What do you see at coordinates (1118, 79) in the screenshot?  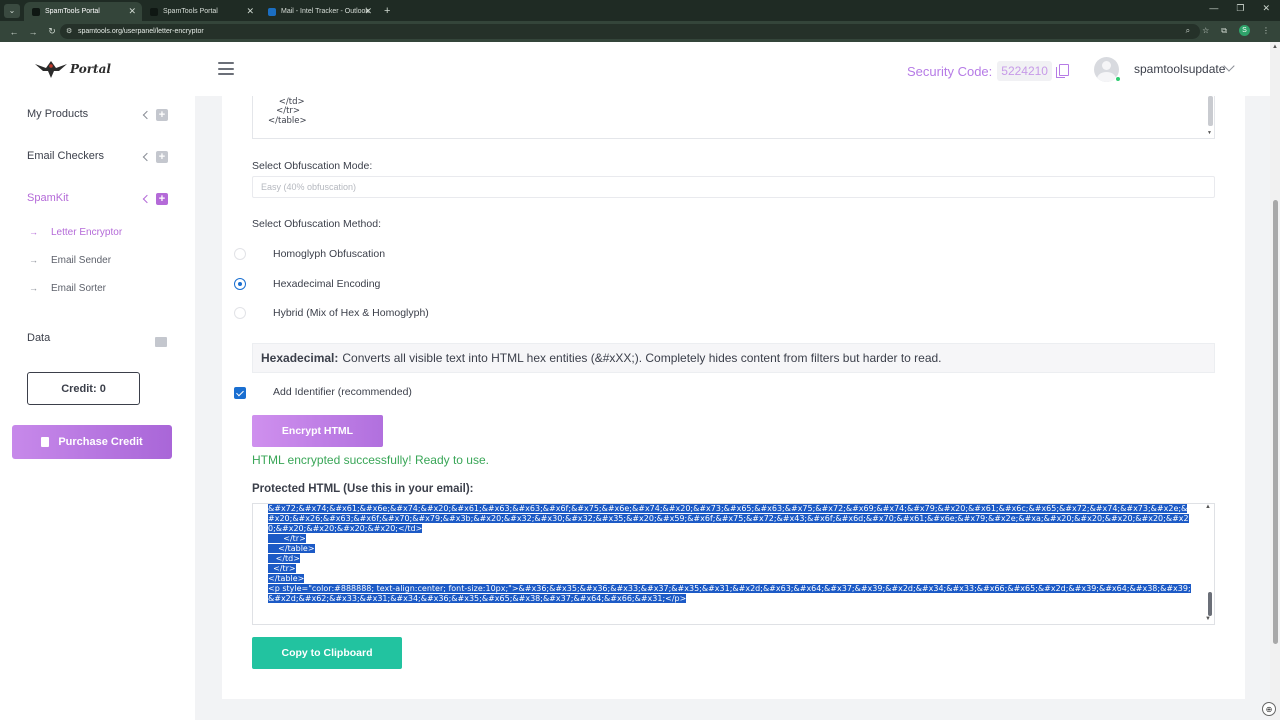 I see `online-status-icon` at bounding box center [1118, 79].